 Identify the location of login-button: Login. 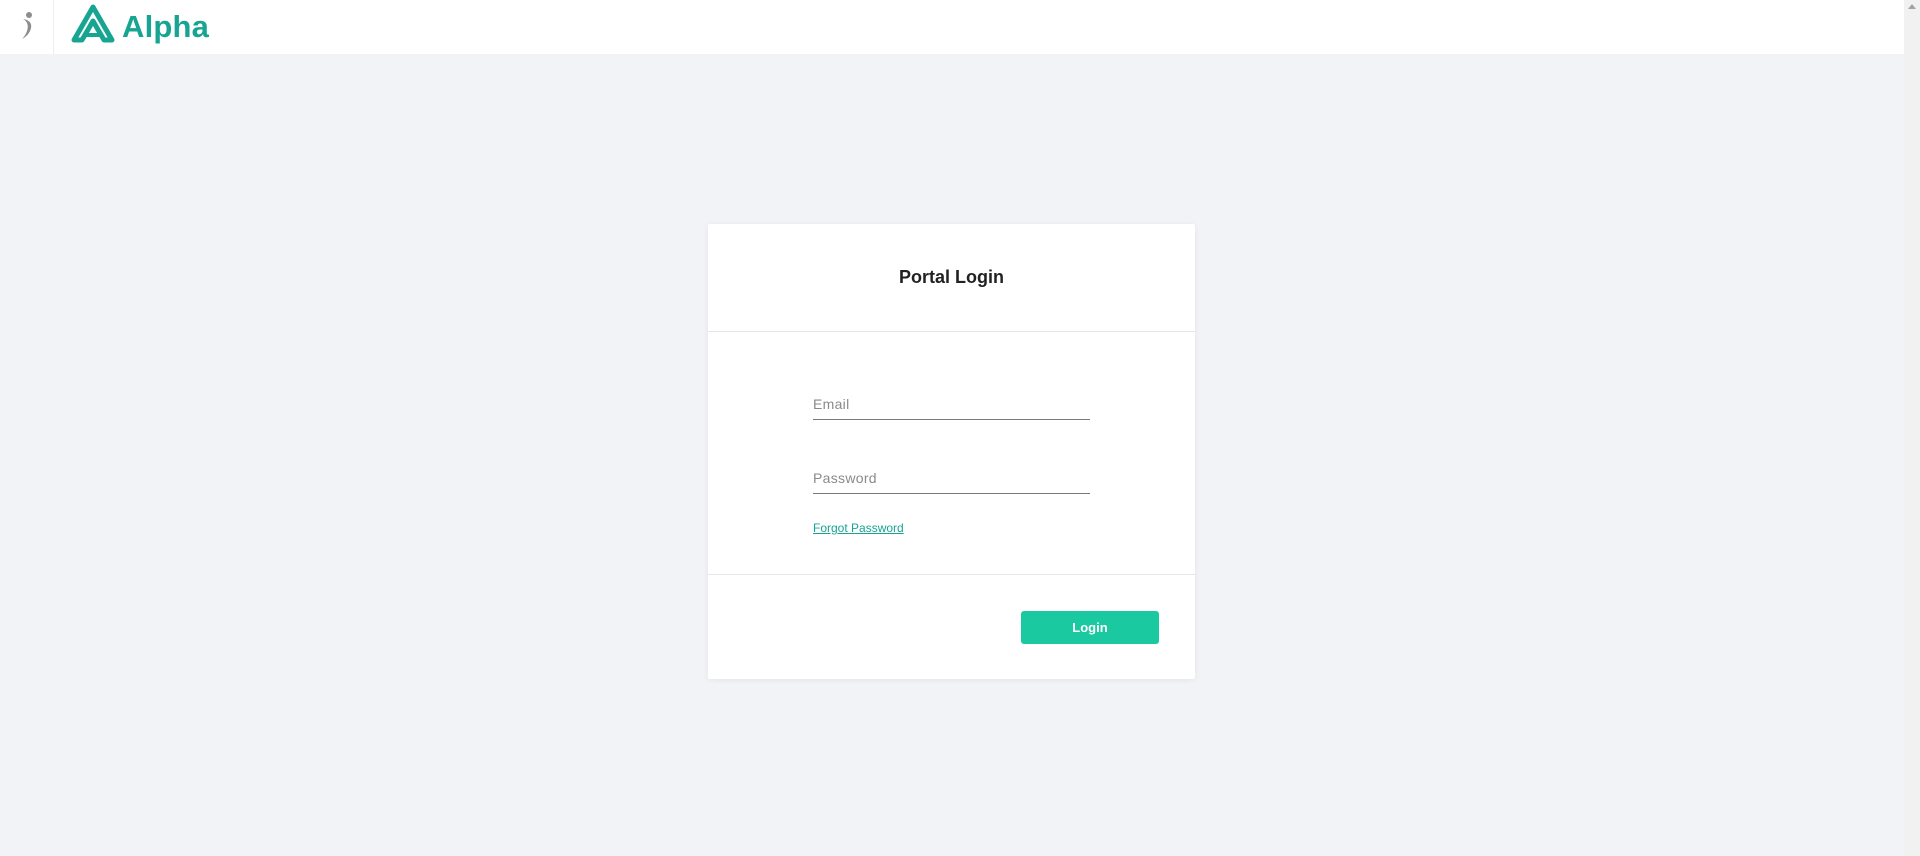
(1090, 627).